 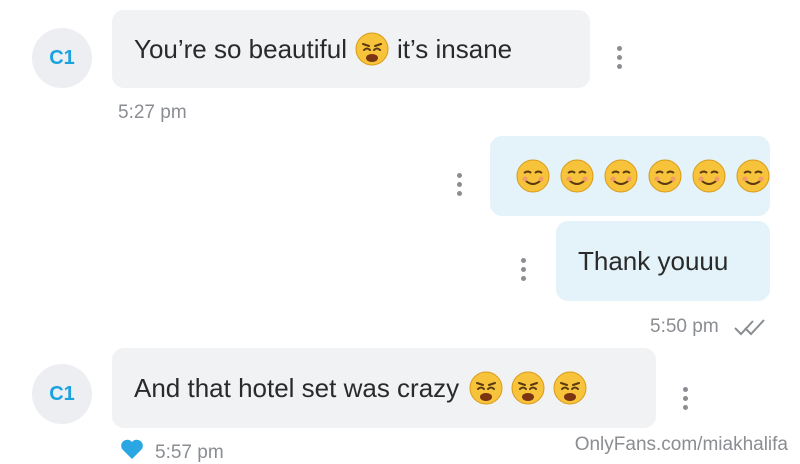 I want to click on heart-icon, so click(x=132, y=449).